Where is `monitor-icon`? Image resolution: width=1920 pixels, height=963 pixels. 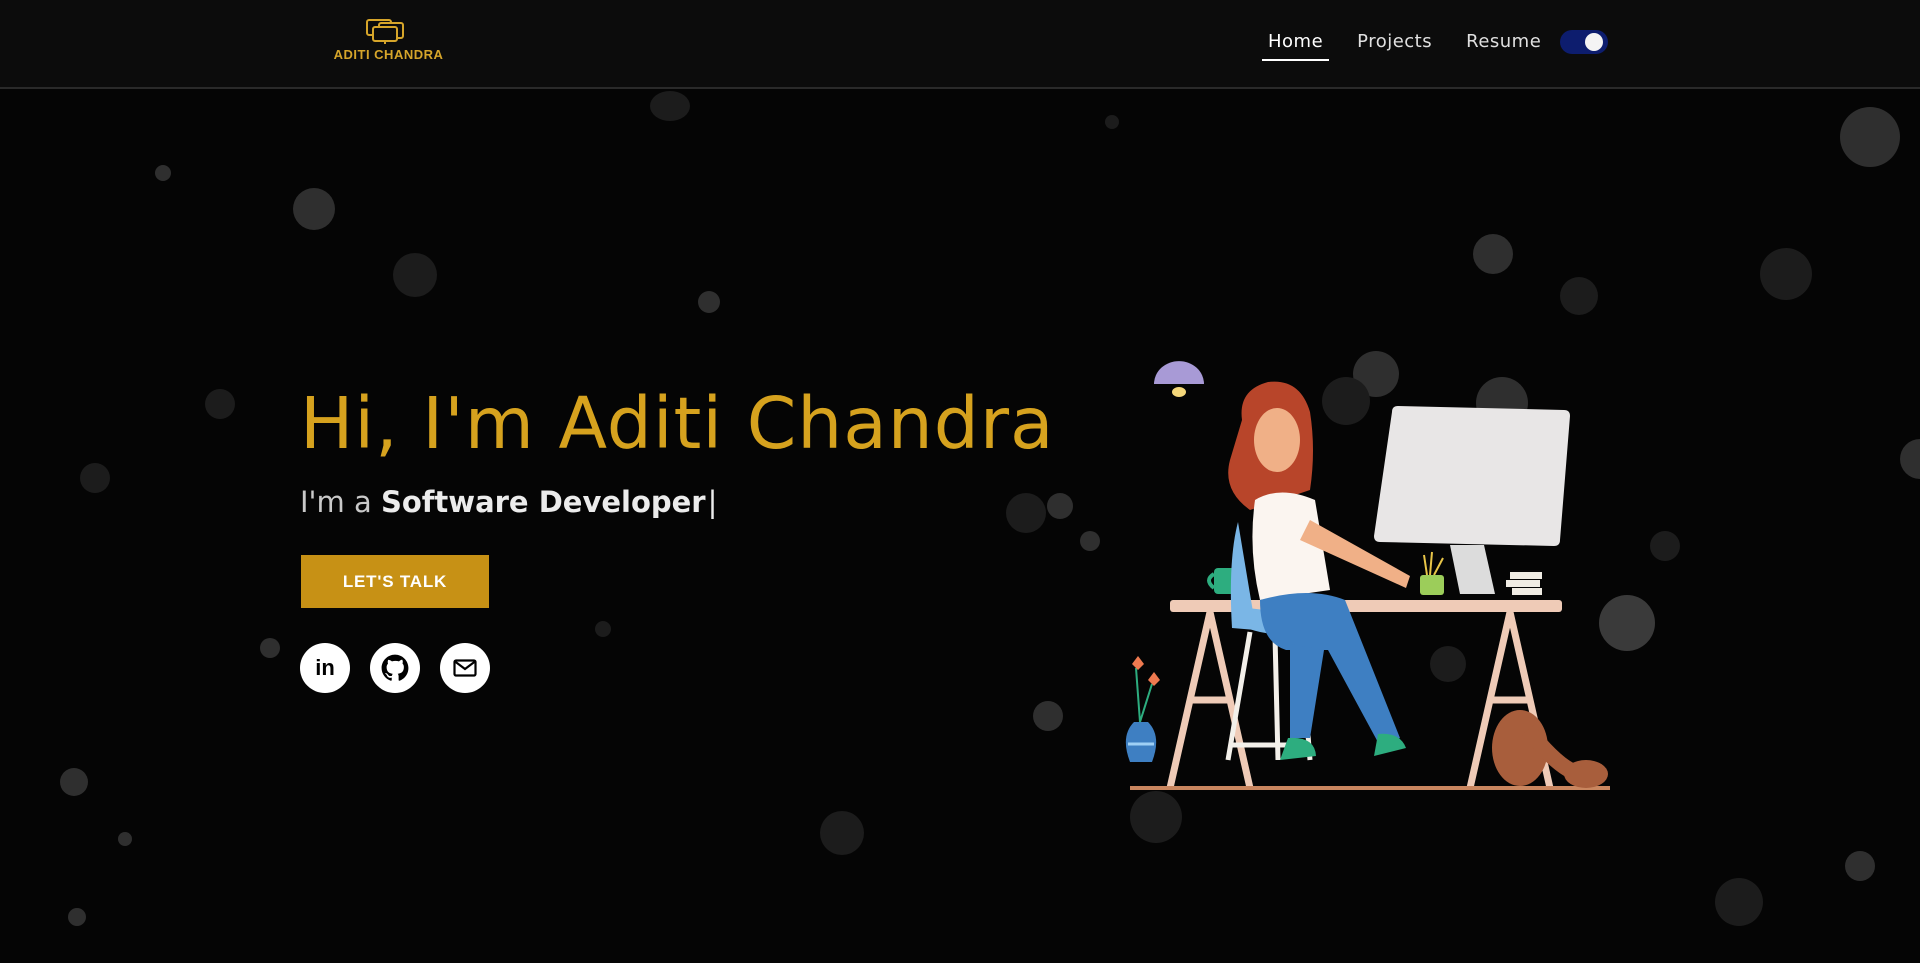
monitor-icon is located at coordinates (1472, 500).